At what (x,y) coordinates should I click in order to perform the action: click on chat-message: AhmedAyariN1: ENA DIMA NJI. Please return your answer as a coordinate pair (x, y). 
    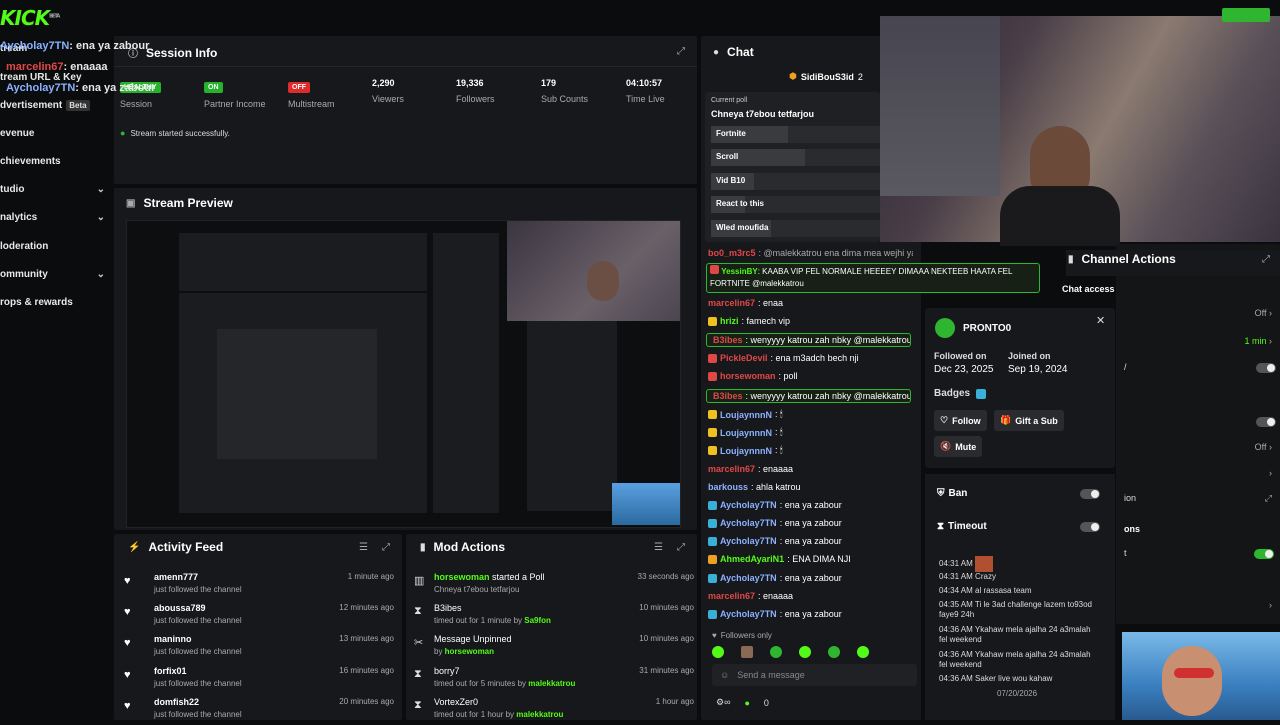
    Looking at the image, I should click on (810, 559).